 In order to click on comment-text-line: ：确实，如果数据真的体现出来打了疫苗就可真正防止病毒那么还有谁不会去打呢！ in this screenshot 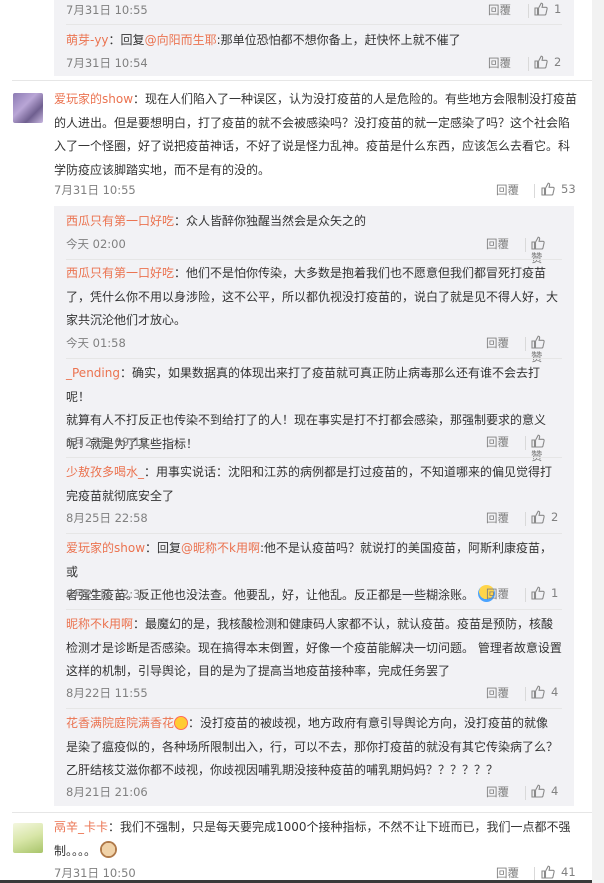, I will do `click(303, 385)`.